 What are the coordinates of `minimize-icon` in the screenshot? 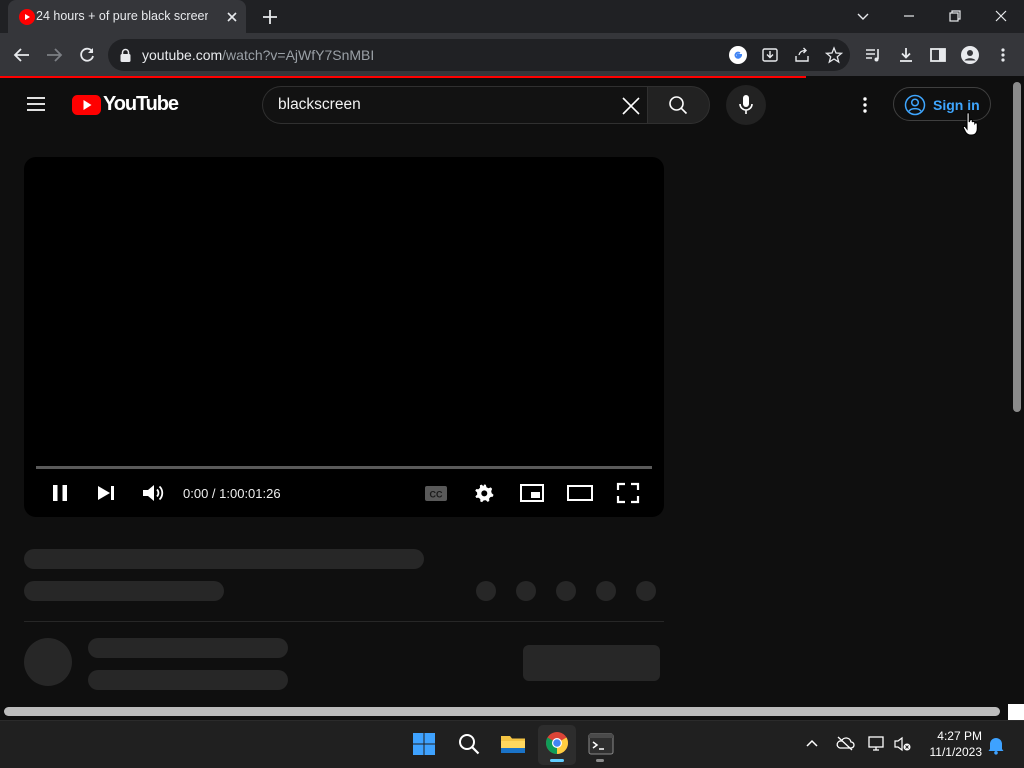 It's located at (909, 16).